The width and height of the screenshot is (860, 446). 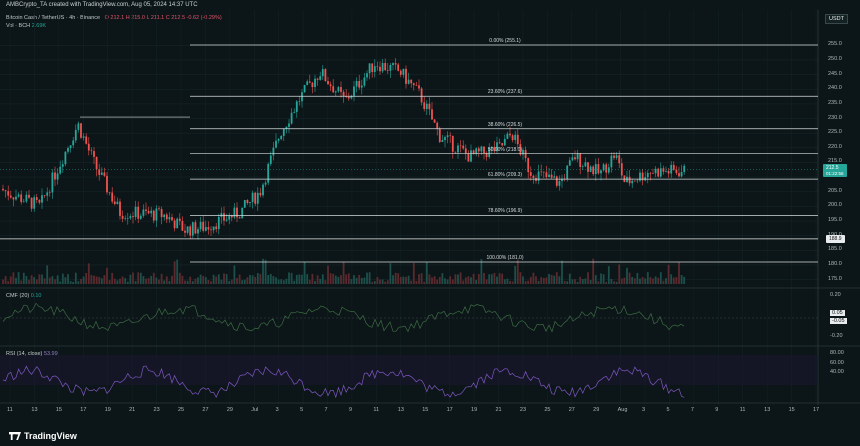 What do you see at coordinates (23, 296) in the screenshot?
I see `cmf-legend: CMF (20) 0.10` at bounding box center [23, 296].